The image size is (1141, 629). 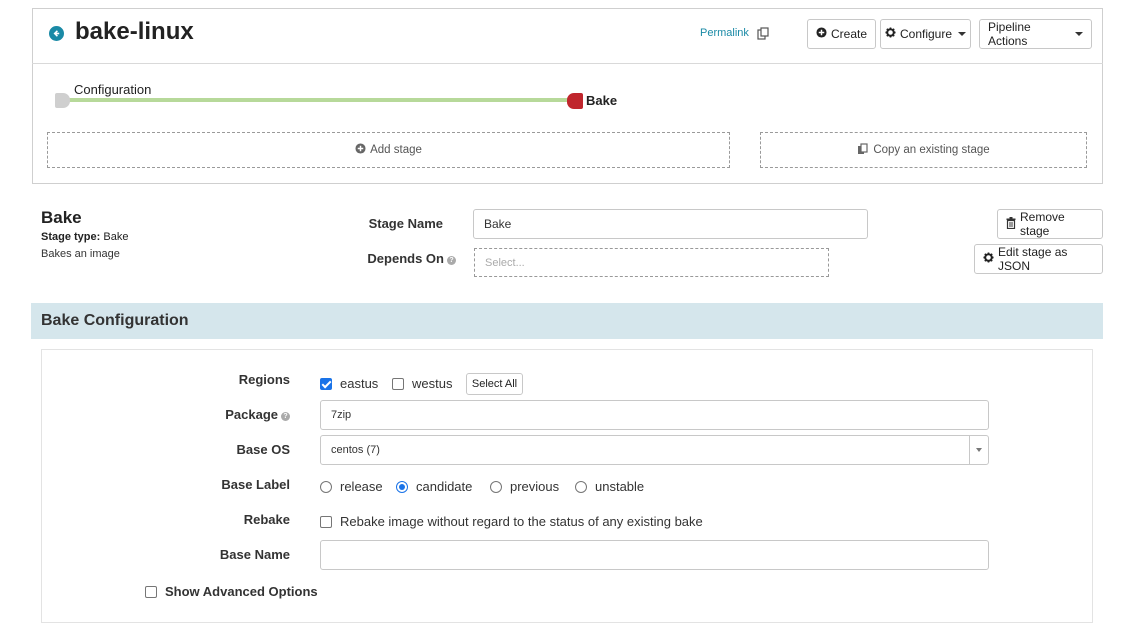 I want to click on region-checkbox-eastus, so click(x=326, y=384).